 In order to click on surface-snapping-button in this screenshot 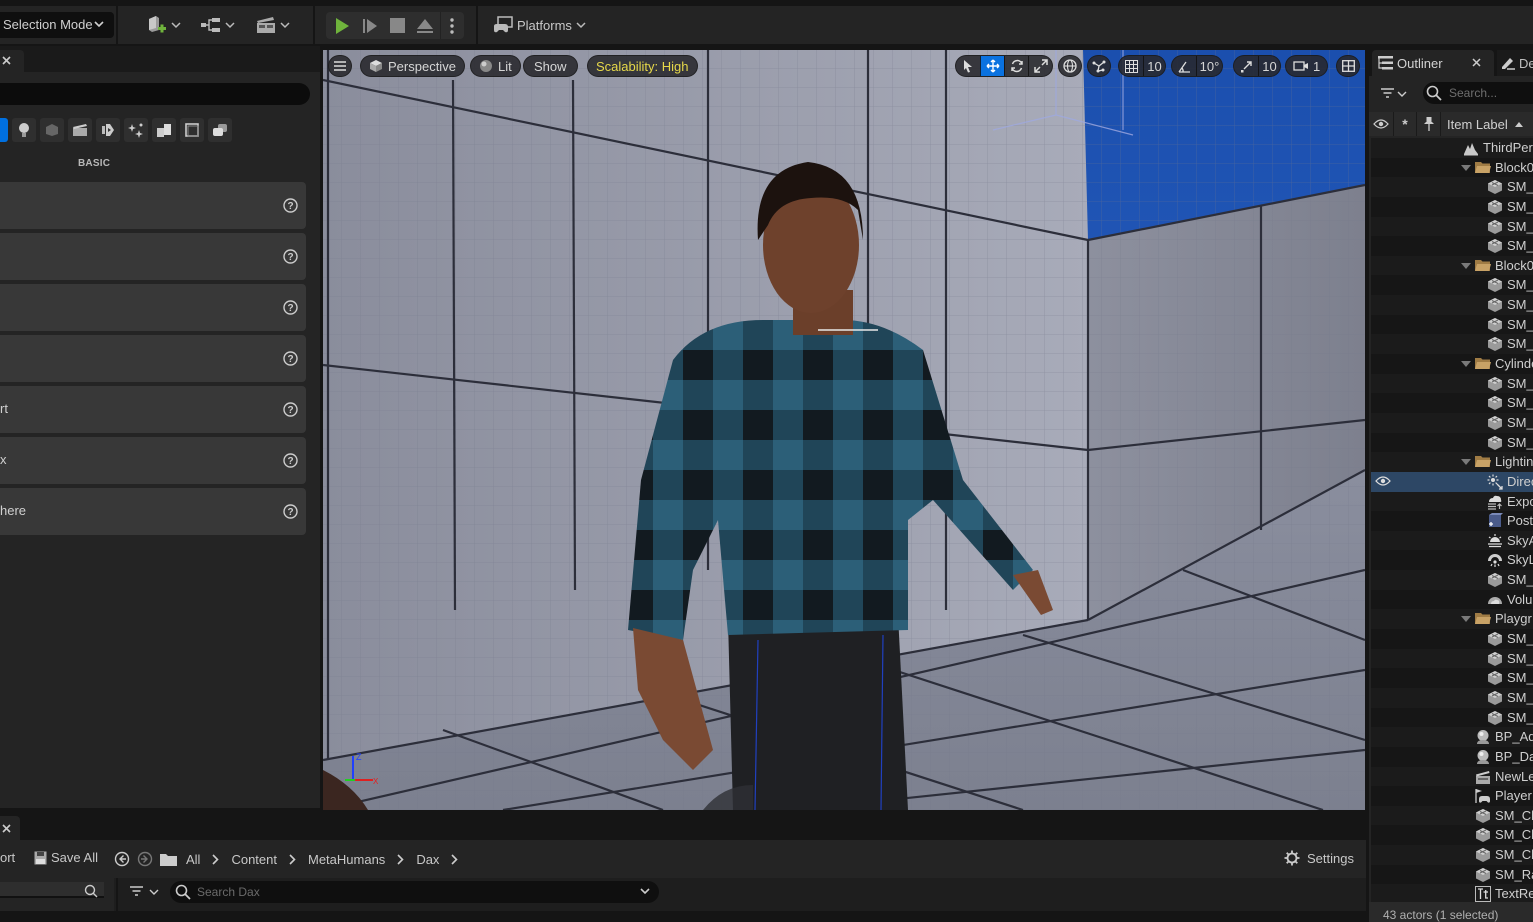, I will do `click(1099, 66)`.